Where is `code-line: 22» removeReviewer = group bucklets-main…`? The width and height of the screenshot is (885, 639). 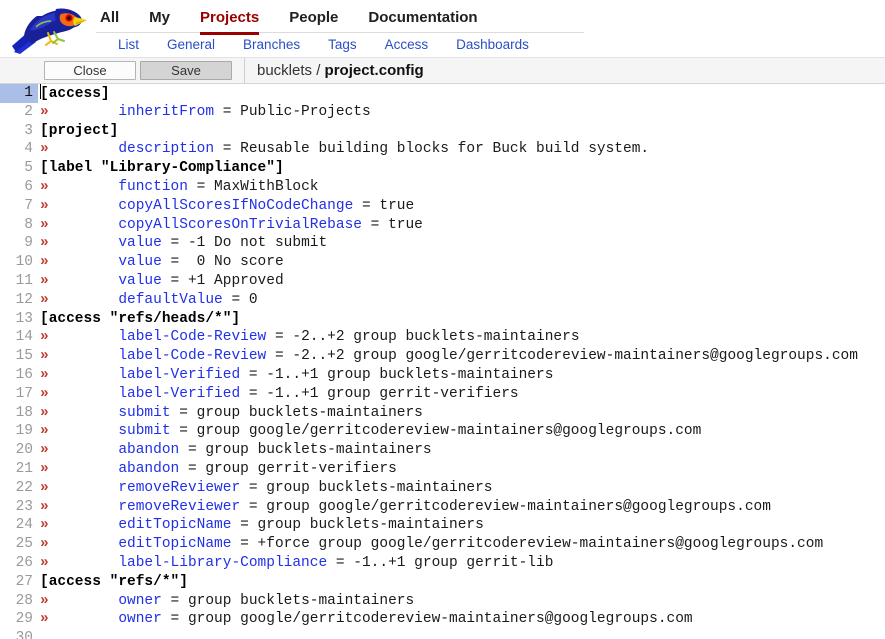
code-line: 22» removeReviewer = group bucklets-main… is located at coordinates (442, 488).